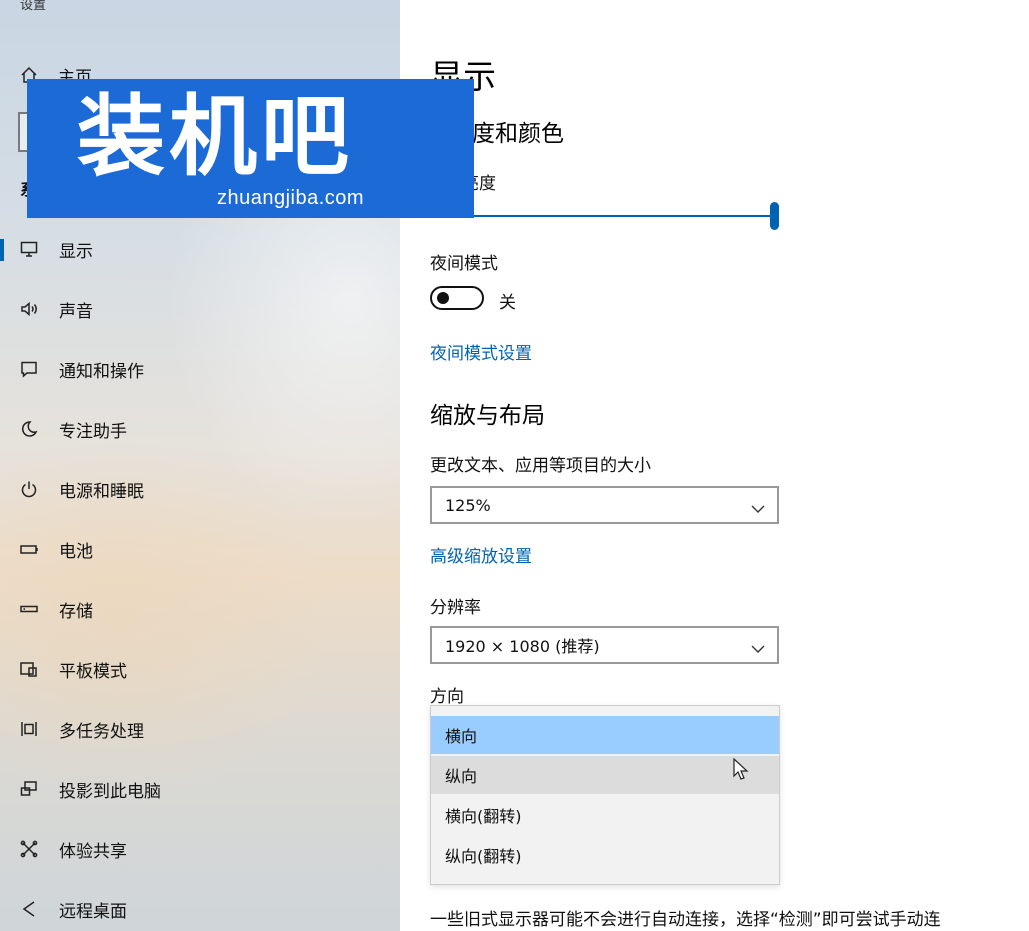 This screenshot has width=1029, height=931. What do you see at coordinates (200, 905) in the screenshot?
I see `sidebar-item-remote-desktop: 远程桌面` at bounding box center [200, 905].